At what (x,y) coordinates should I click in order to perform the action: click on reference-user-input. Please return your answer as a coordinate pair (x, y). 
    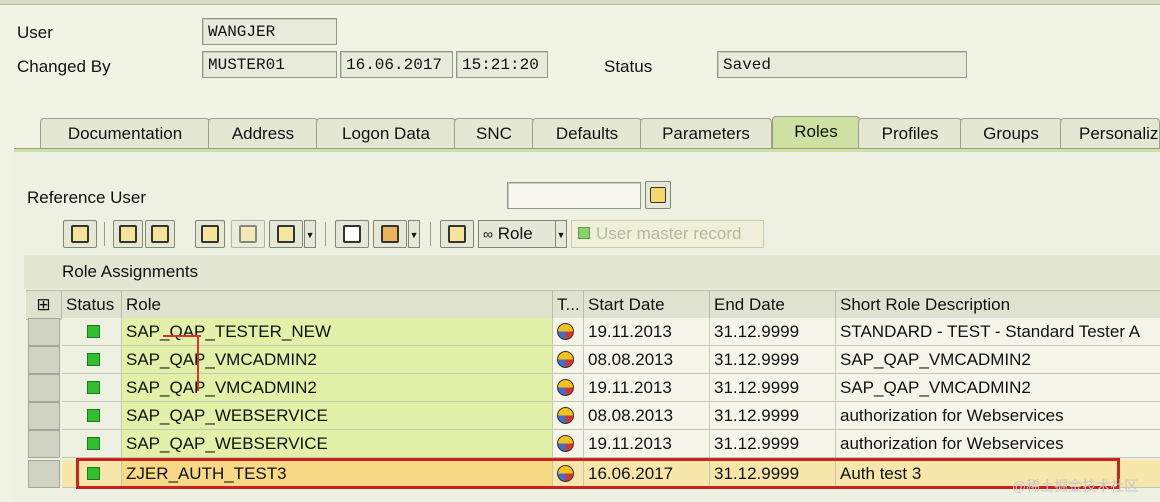
    Looking at the image, I should click on (574, 195).